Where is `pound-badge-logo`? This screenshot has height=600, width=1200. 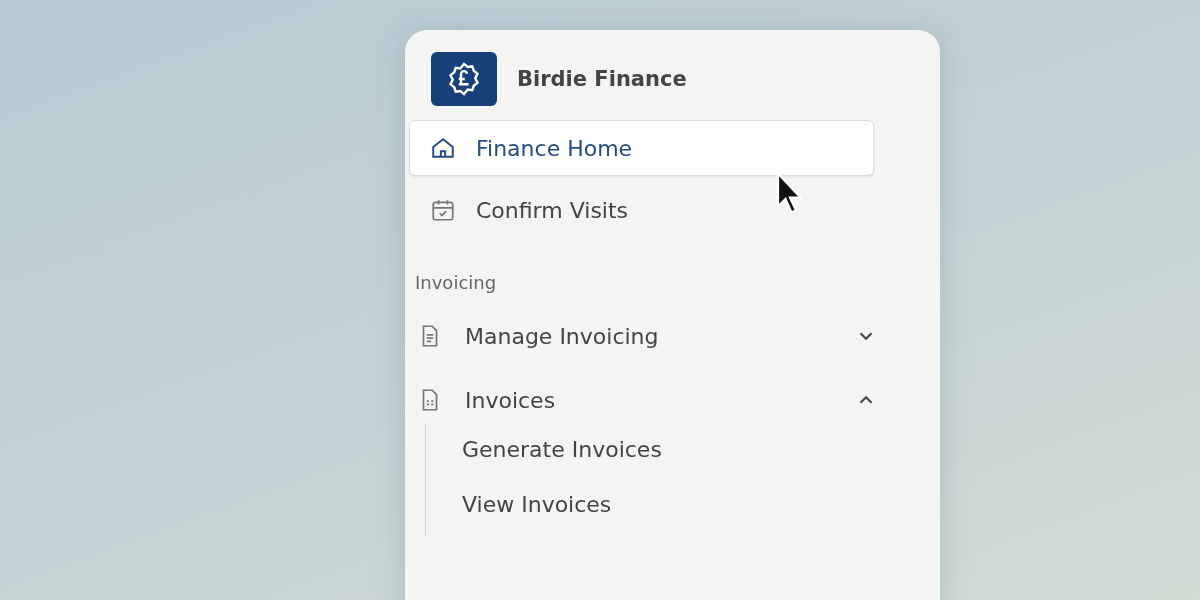
pound-badge-logo is located at coordinates (464, 79).